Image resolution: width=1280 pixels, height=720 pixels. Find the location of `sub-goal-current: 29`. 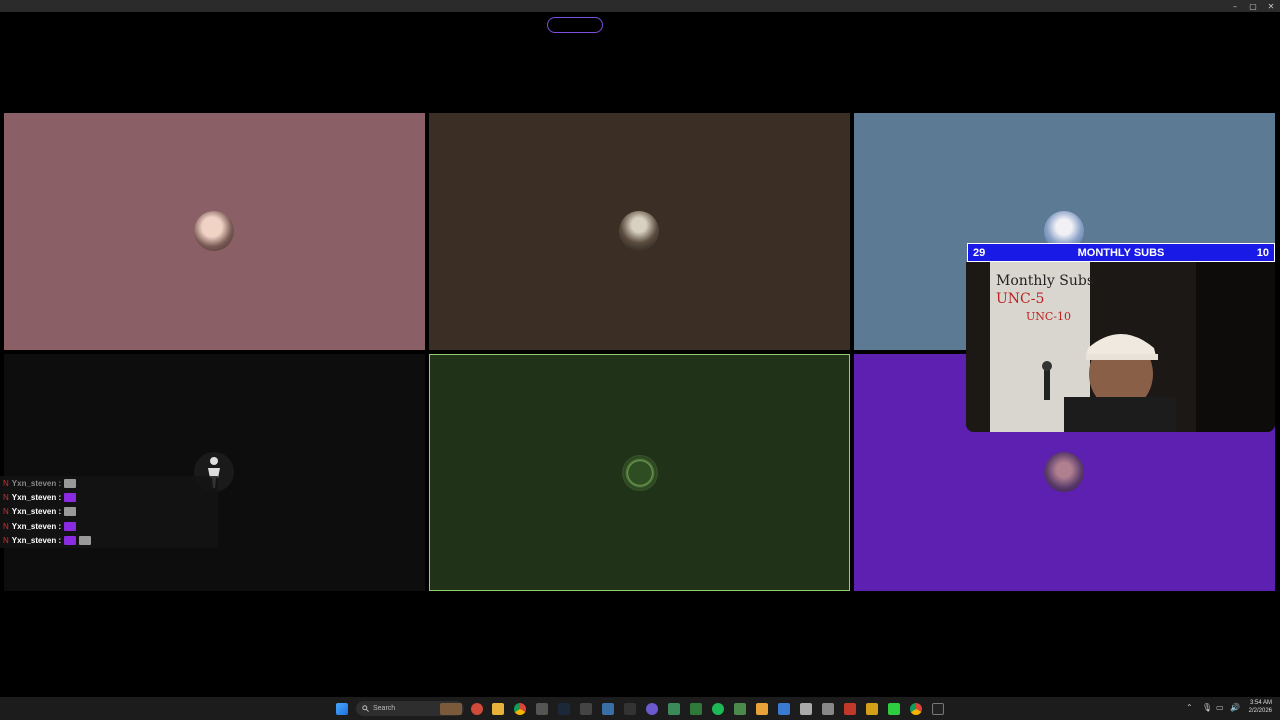

sub-goal-current: 29 is located at coordinates (979, 252).